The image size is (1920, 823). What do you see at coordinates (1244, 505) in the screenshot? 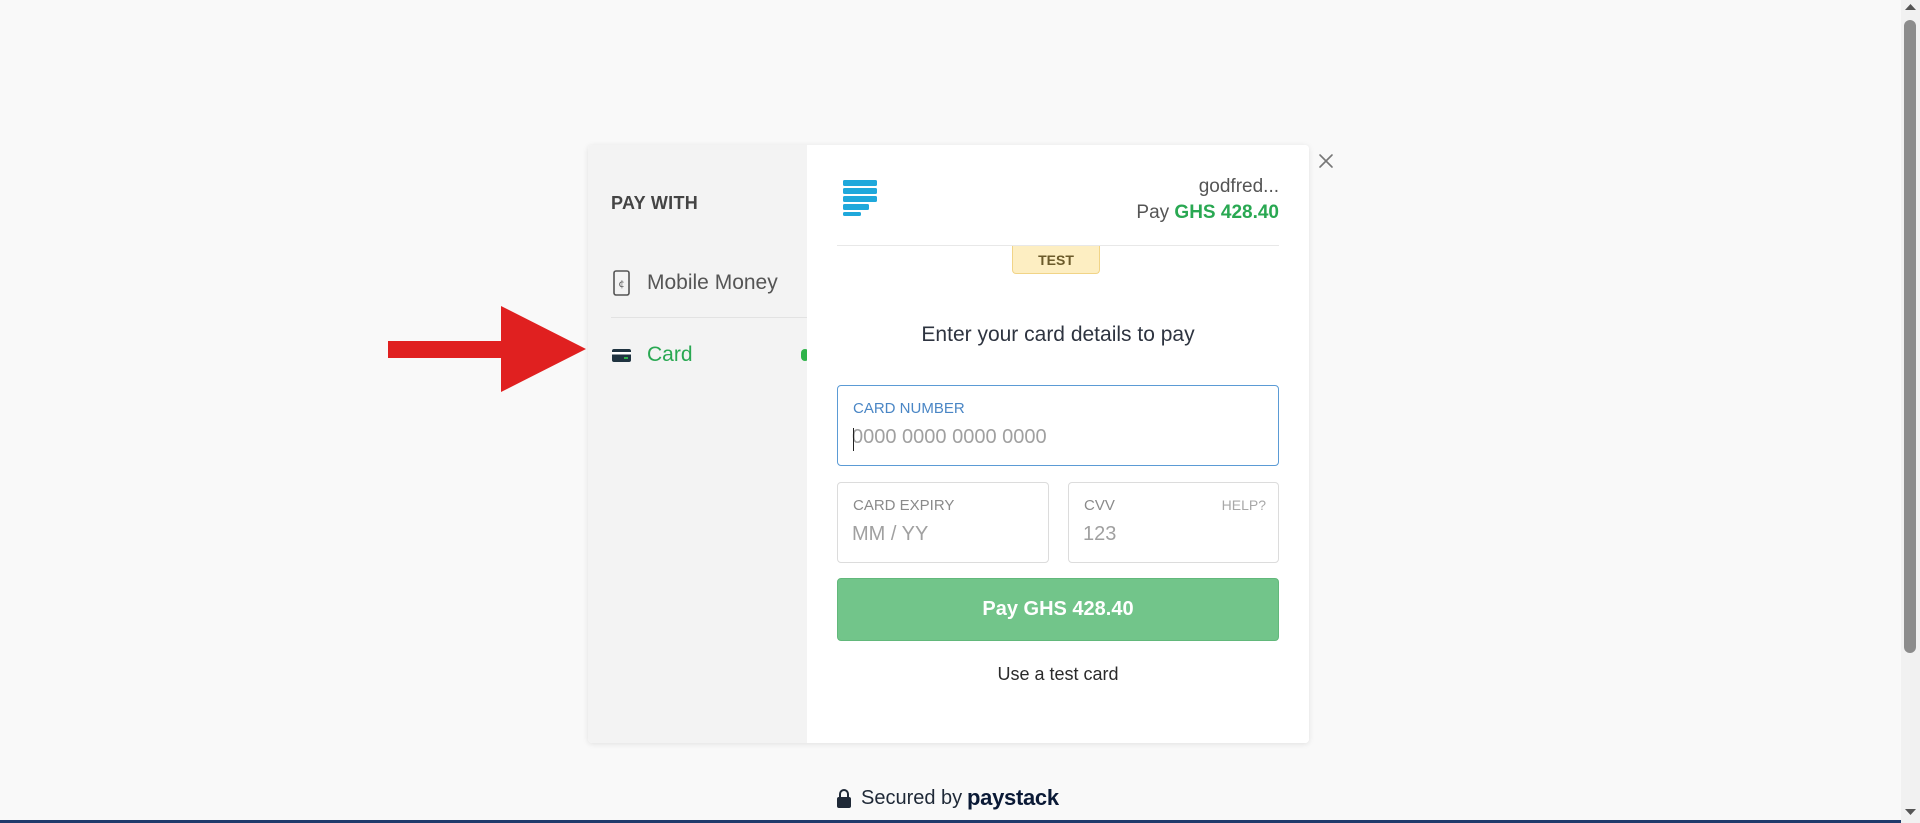
I see `cvv-help-link: HELP?` at bounding box center [1244, 505].